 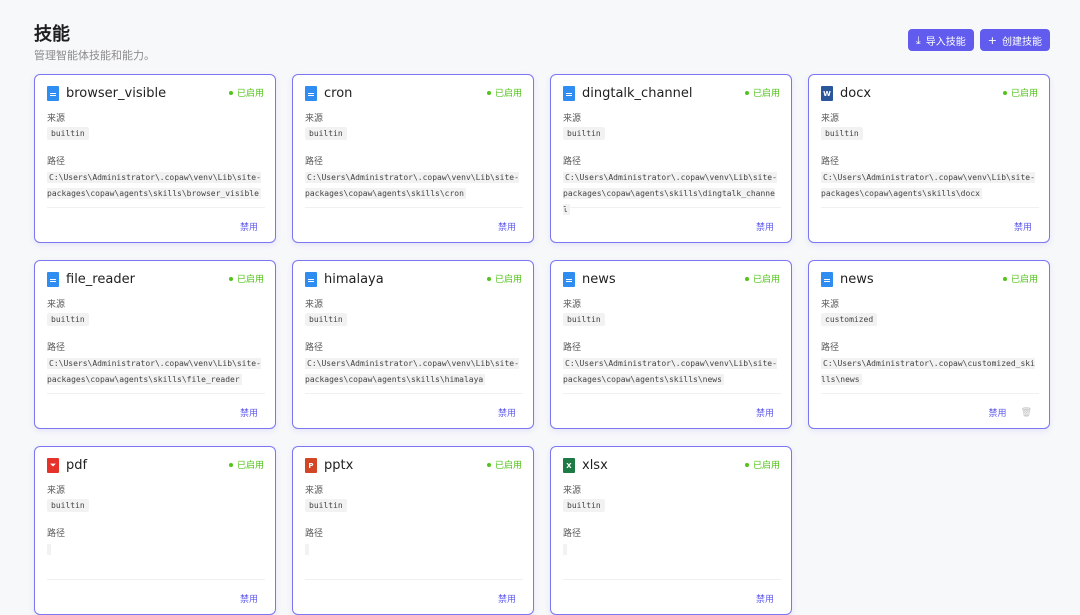 I want to click on delete-icon: 🗑, so click(x=1026, y=413).